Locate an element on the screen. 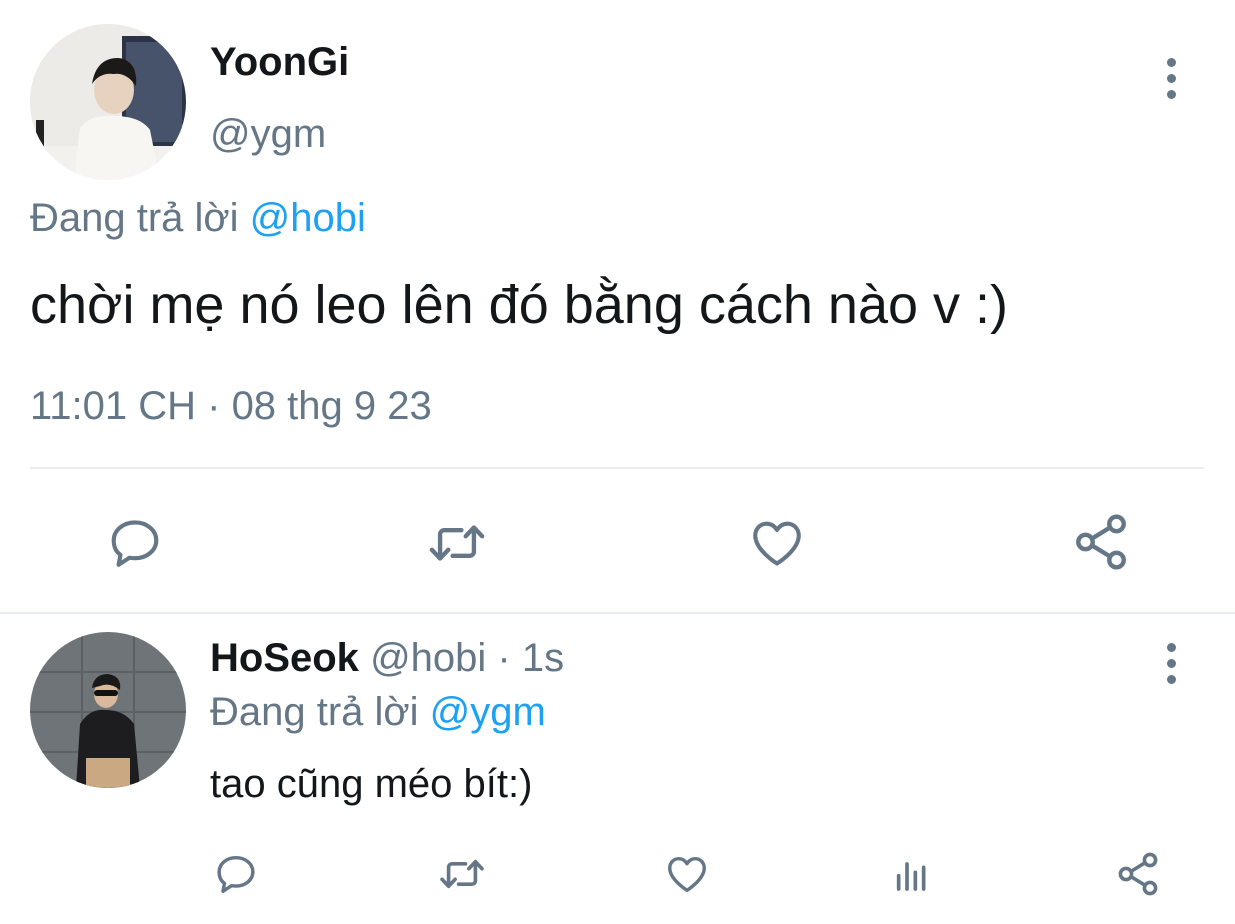 The width and height of the screenshot is (1235, 924). section-divider is located at coordinates (617, 613).